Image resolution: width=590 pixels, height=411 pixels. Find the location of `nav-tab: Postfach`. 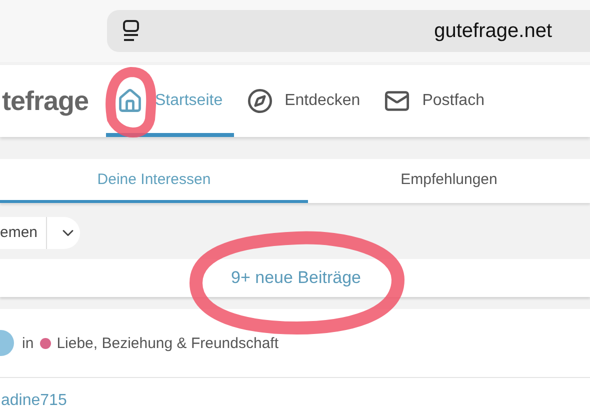

nav-tab: Postfach is located at coordinates (434, 101).